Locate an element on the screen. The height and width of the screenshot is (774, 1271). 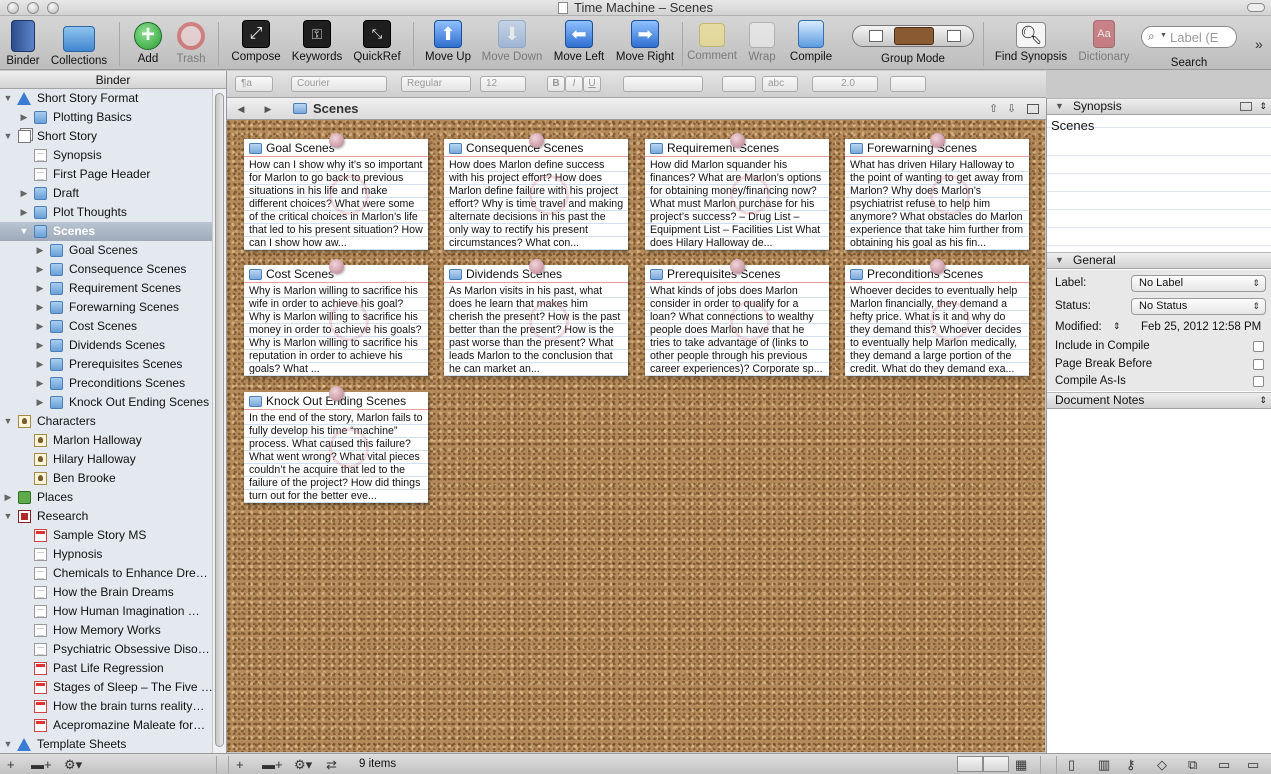
binder-item-short-story: ▼ Short Story is located at coordinates (106, 136).